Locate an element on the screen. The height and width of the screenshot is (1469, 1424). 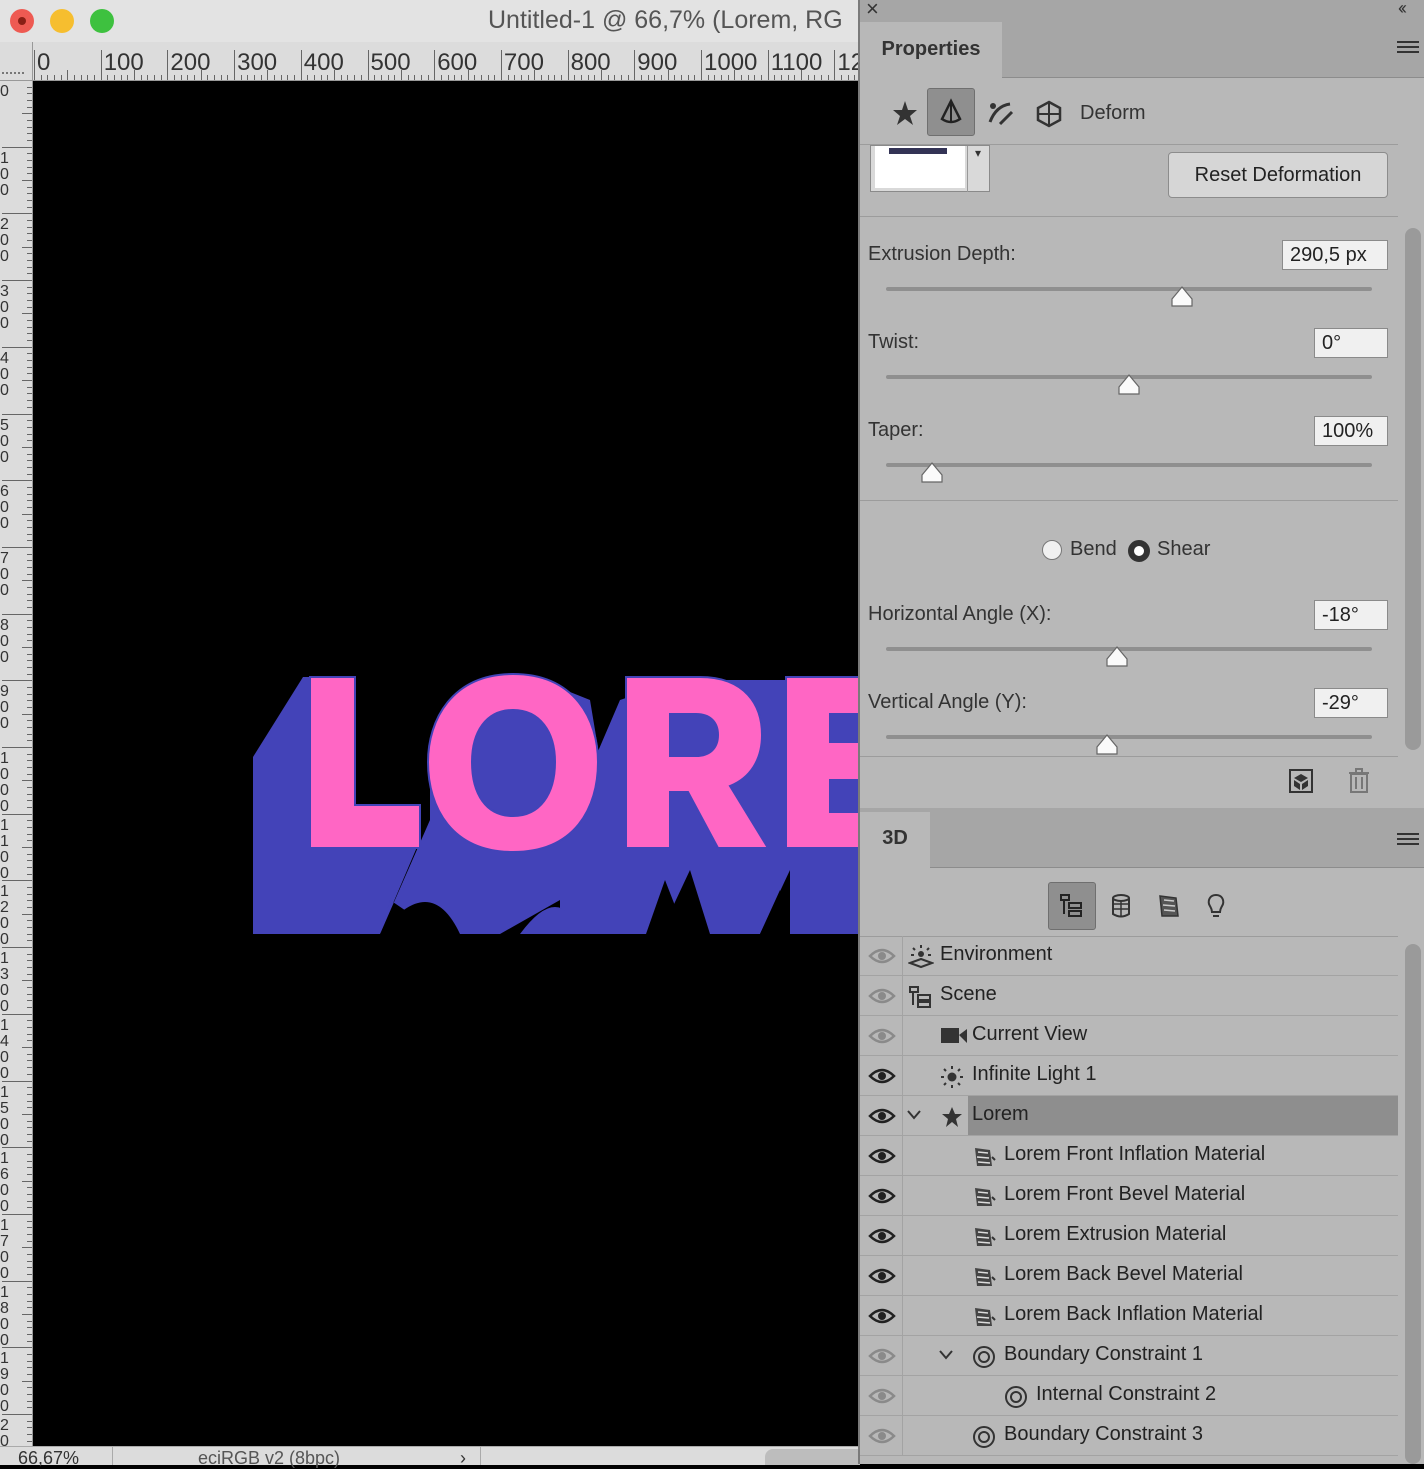
tab-3d: 3D is located at coordinates (895, 840).